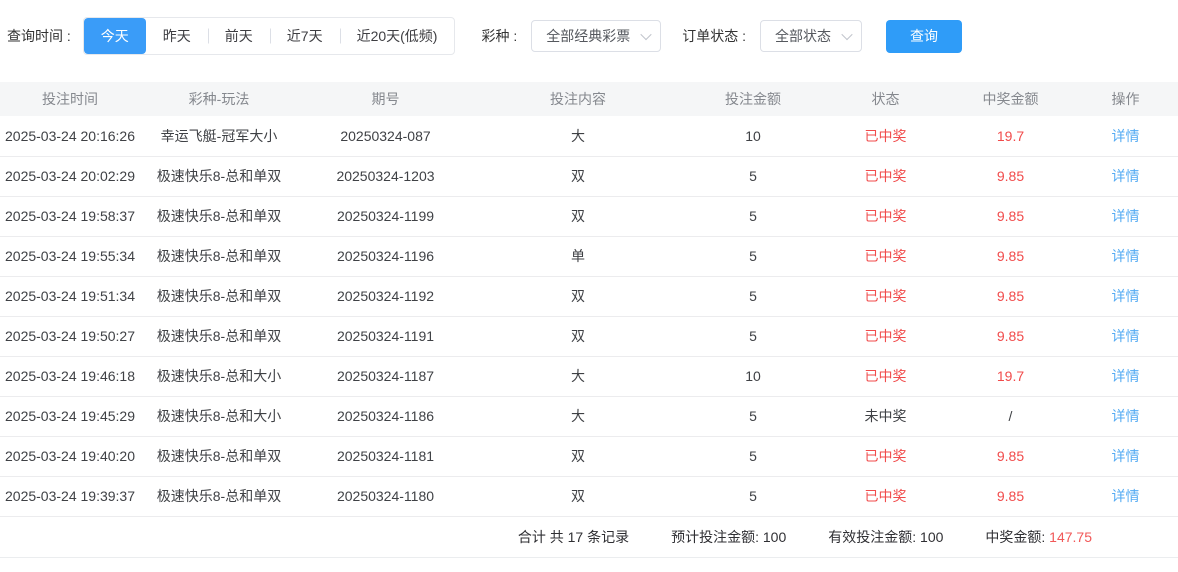  What do you see at coordinates (596, 36) in the screenshot?
I see `lottery-type-select: 全部经典彩票` at bounding box center [596, 36].